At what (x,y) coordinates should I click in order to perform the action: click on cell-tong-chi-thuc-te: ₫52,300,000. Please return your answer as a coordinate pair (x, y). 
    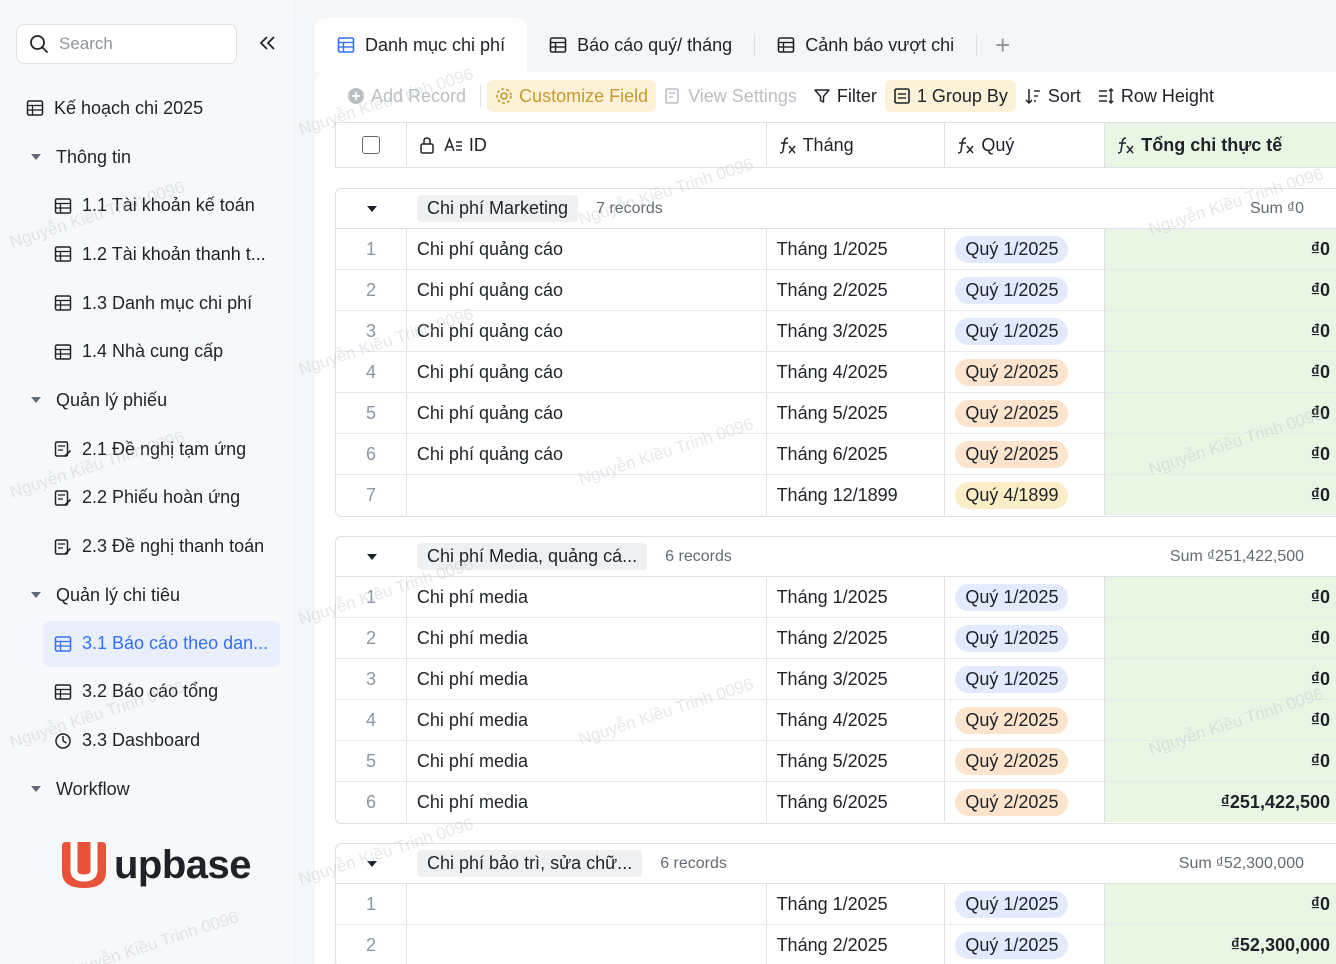
    Looking at the image, I should click on (1220, 944).